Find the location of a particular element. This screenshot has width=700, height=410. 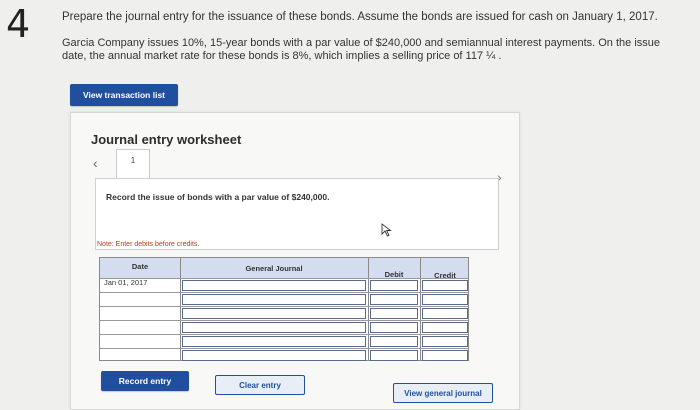

worksheet-title: Journal entry worksheet is located at coordinates (166, 139).